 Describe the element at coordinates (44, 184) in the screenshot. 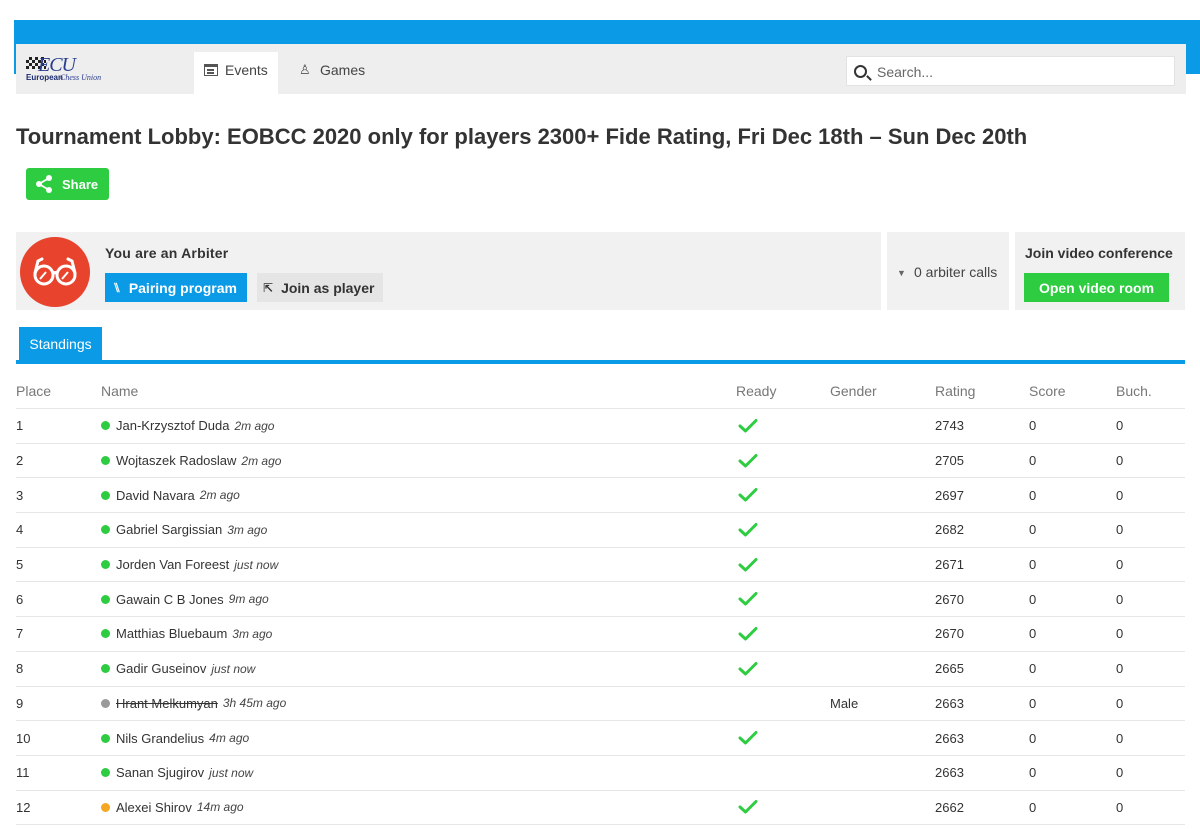

I see `share-icon` at that location.